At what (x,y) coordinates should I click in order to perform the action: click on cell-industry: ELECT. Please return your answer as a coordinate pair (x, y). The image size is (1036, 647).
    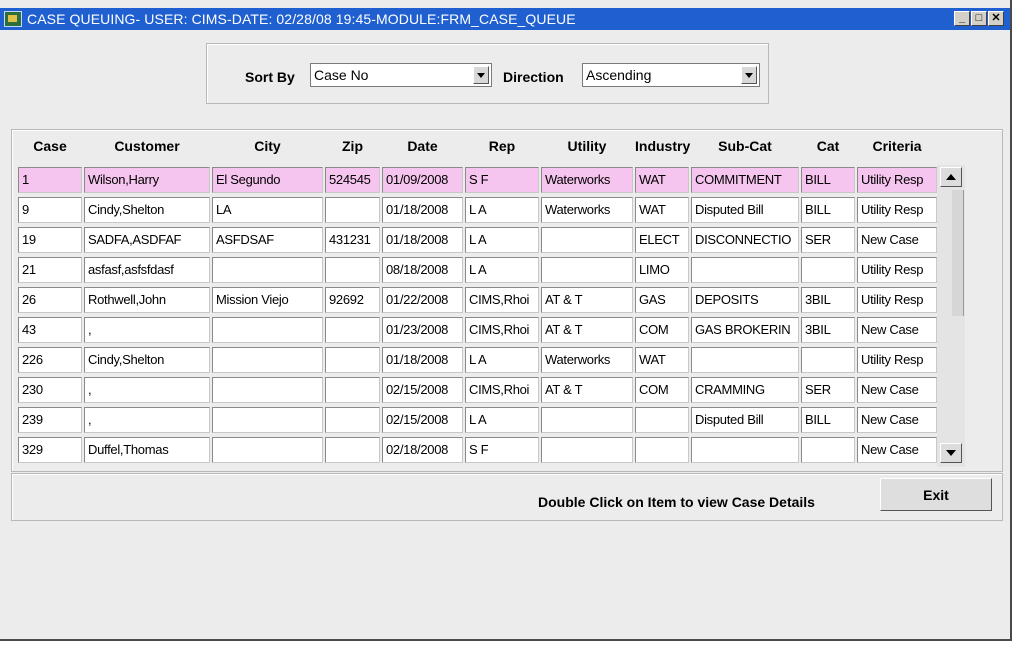
    Looking at the image, I should click on (662, 240).